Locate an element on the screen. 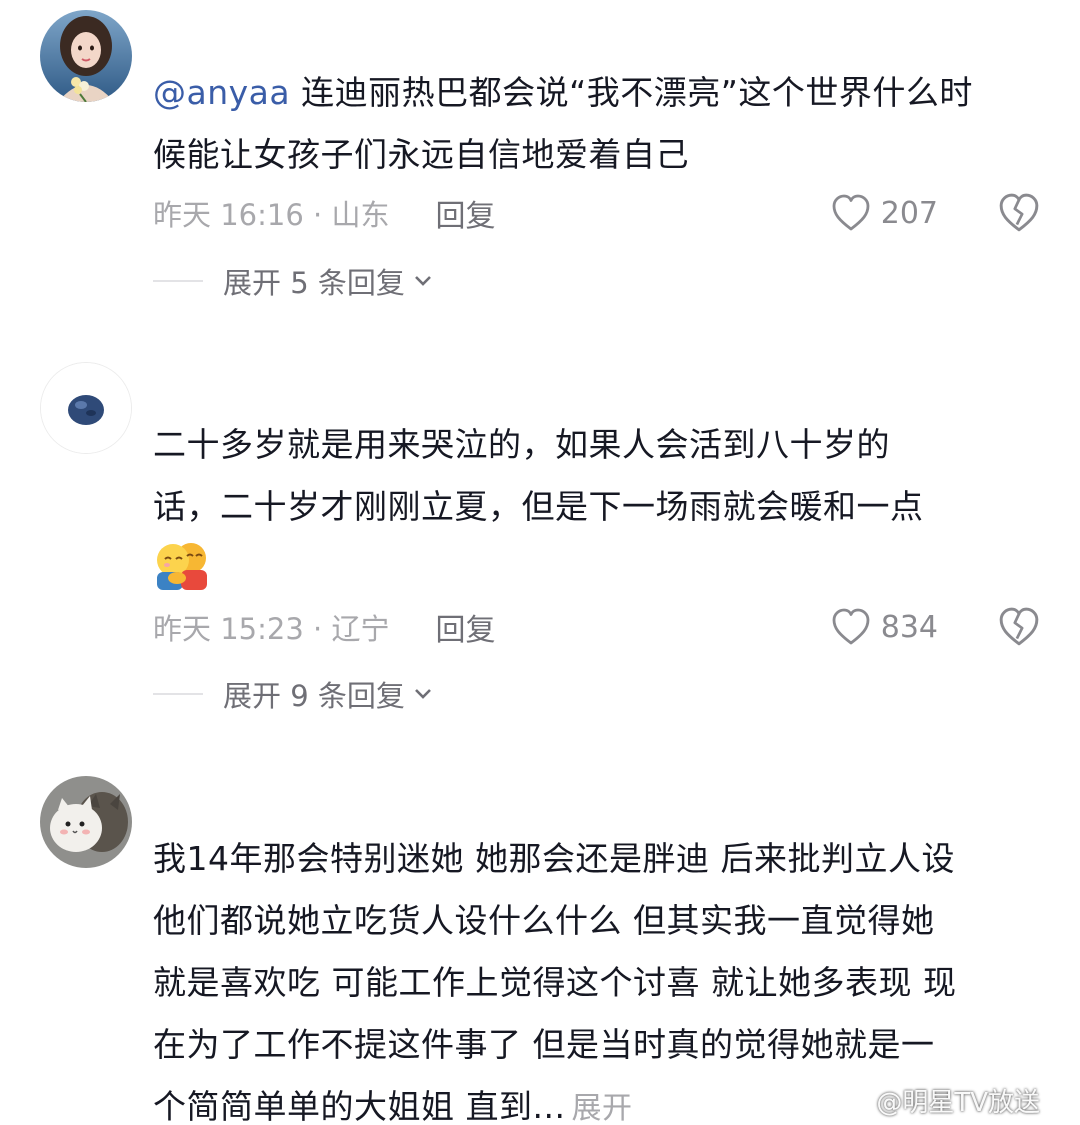  comment-line: 我14年那会特别迷她 她那会还是胖迪 后来批判立人设 is located at coordinates (554, 858).